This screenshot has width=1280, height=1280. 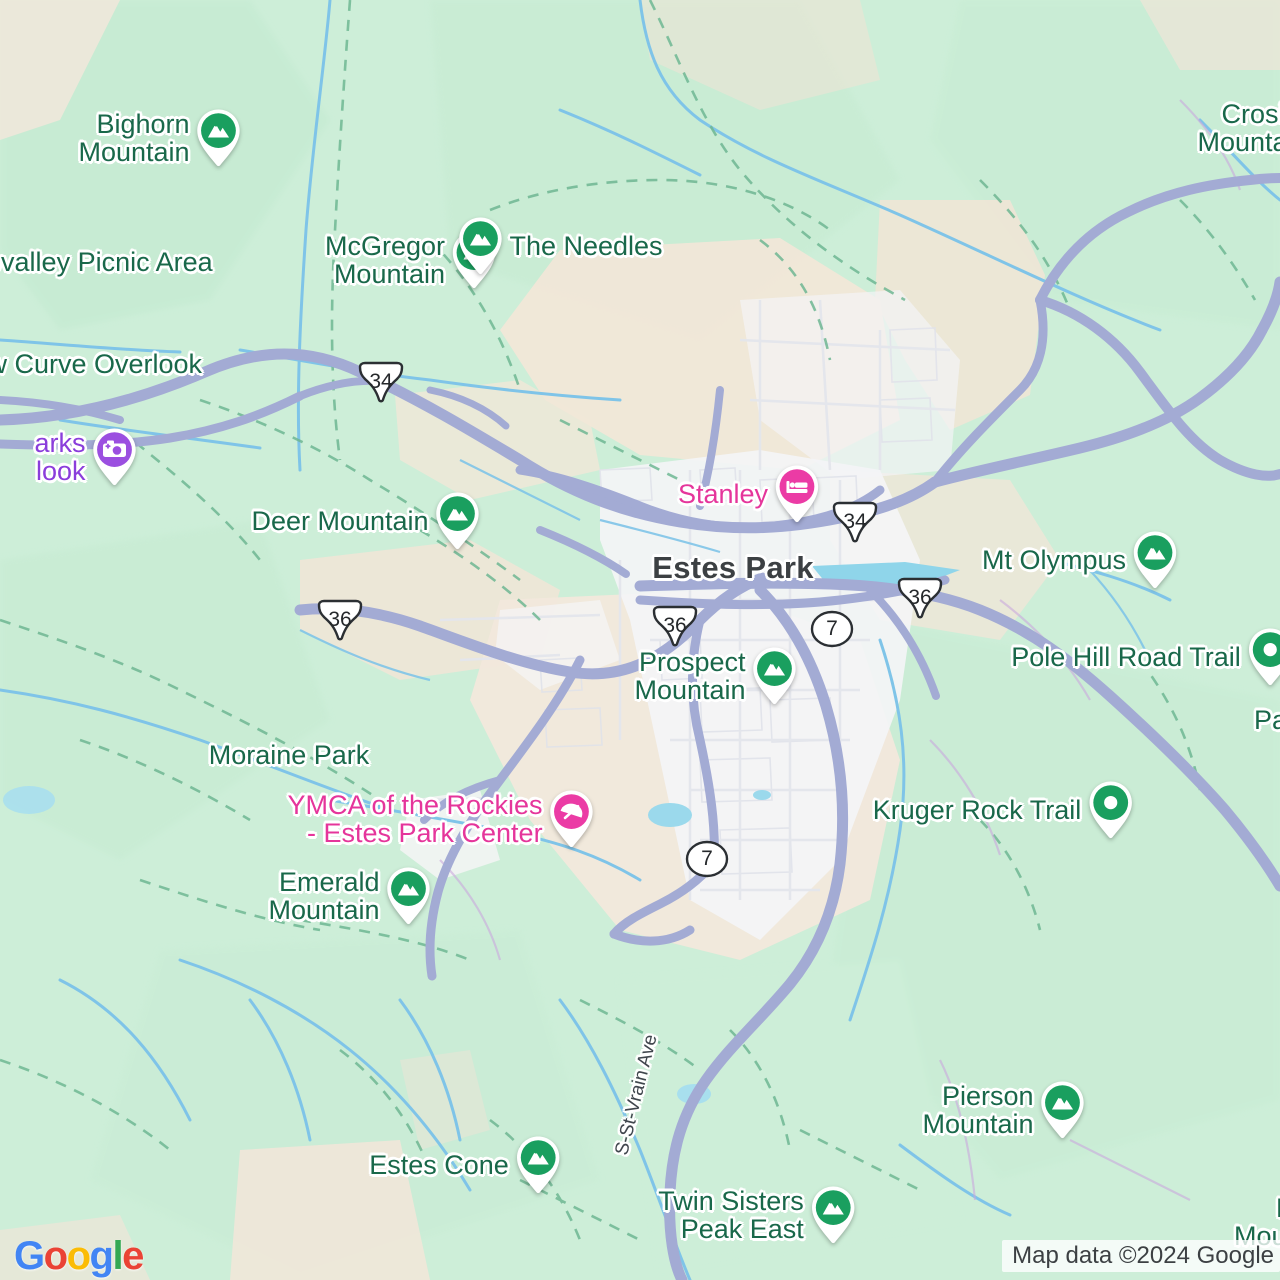 I want to click on google-logo: Google, so click(x=79, y=1256).